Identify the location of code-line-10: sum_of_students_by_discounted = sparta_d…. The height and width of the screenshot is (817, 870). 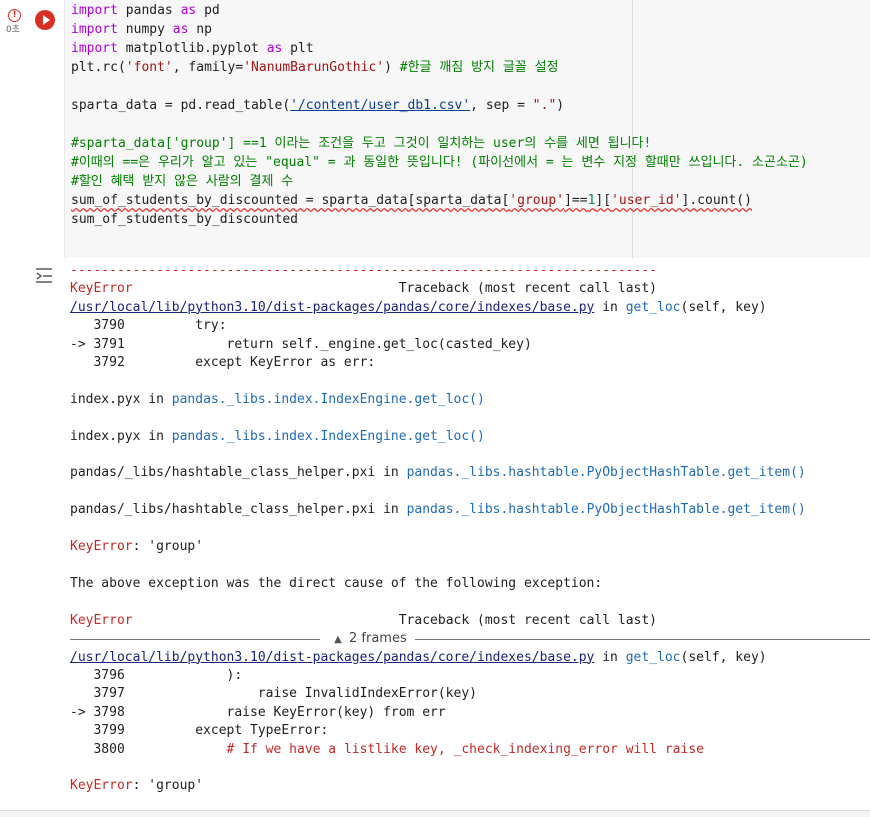
(411, 200).